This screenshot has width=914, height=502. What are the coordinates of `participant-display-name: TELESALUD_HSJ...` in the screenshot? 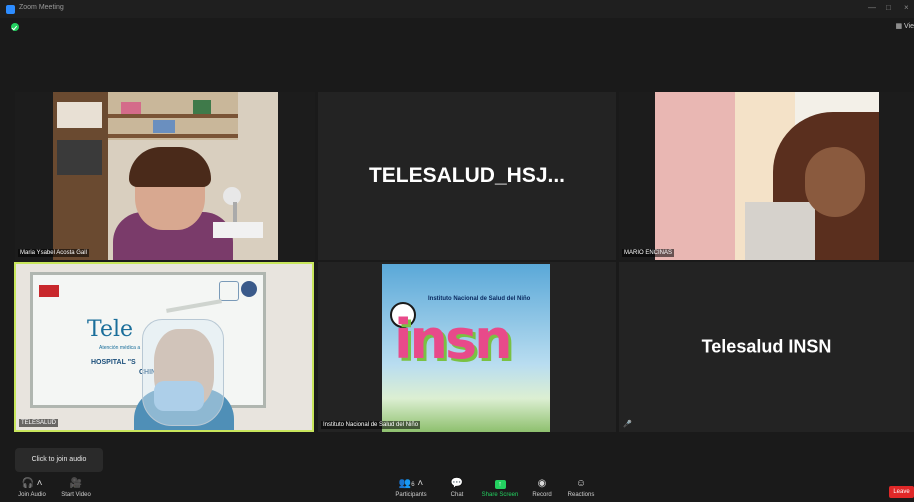 It's located at (467, 175).